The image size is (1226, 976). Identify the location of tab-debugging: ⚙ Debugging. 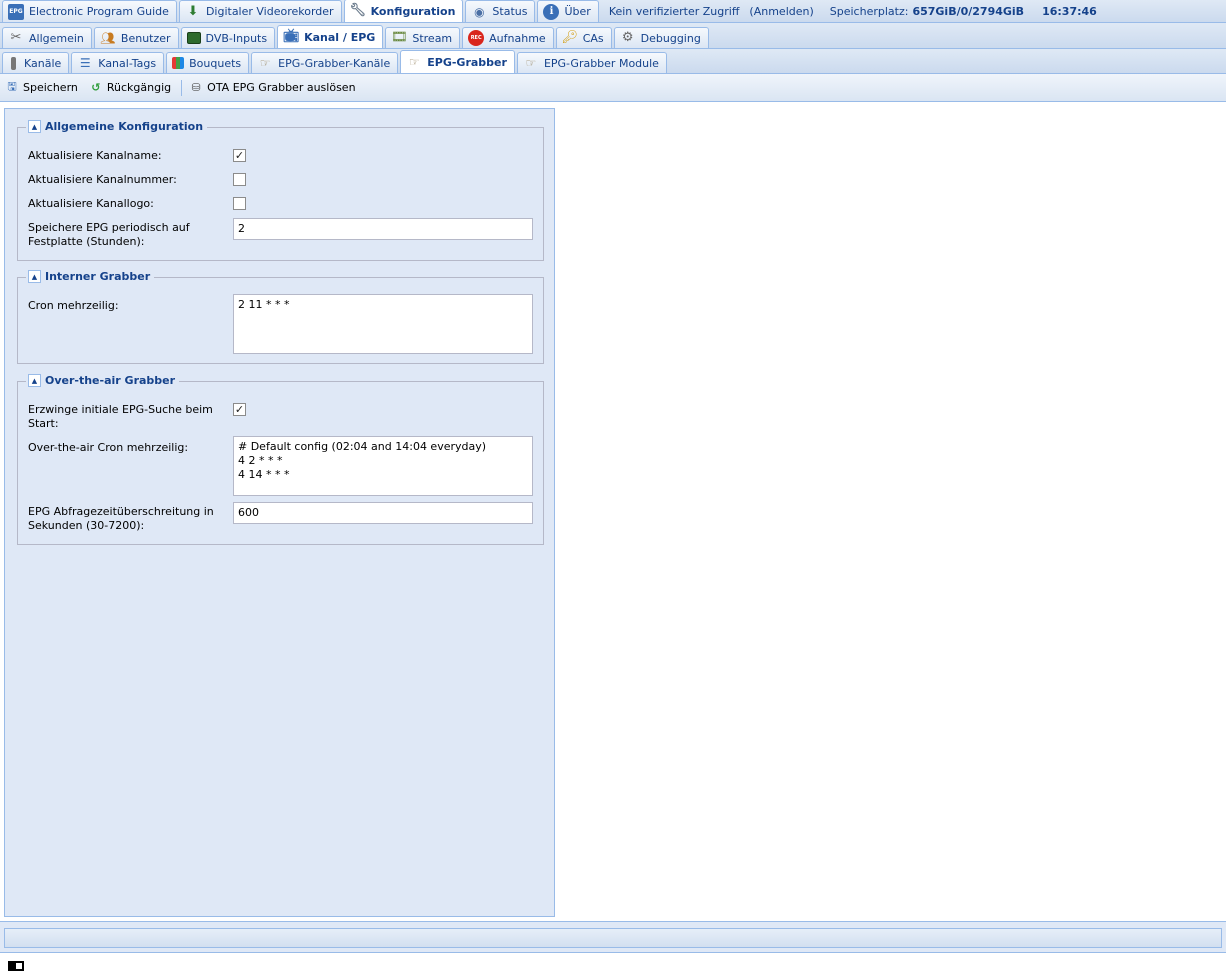
(661, 37).